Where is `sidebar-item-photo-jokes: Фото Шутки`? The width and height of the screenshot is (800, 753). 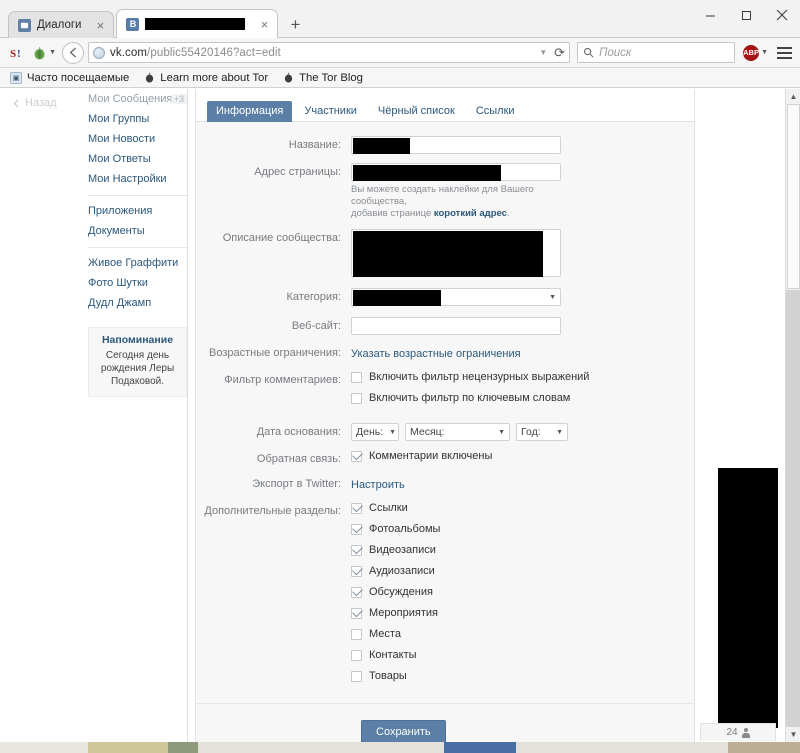
sidebar-item-photo-jokes: Фото Шутки is located at coordinates (137, 283).